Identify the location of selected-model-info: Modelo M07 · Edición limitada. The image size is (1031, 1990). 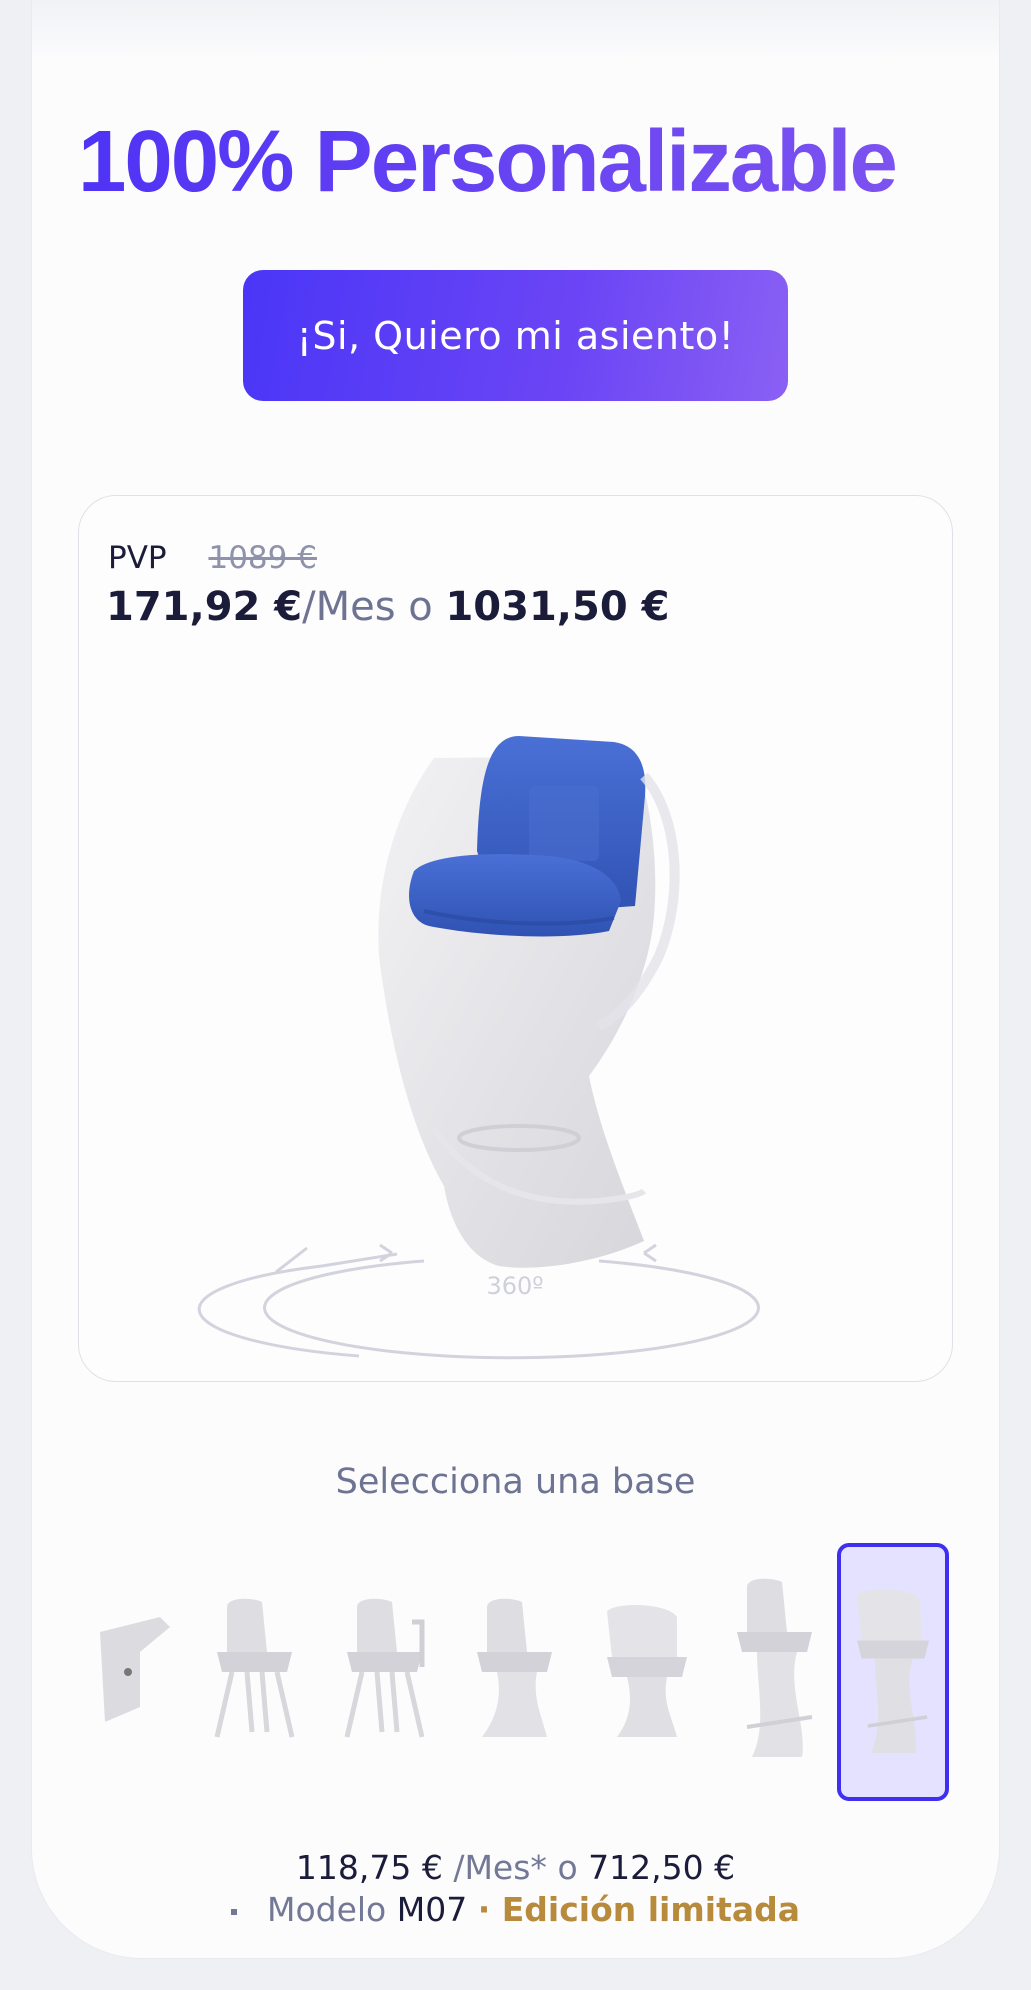
(515, 1909).